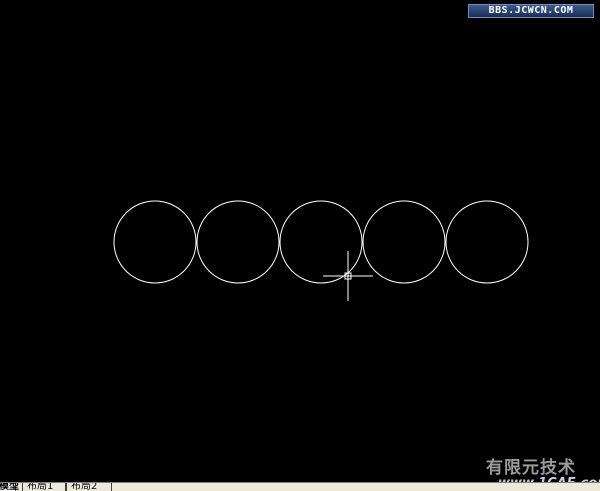  I want to click on tab-layout2: 布局2, so click(89, 487).